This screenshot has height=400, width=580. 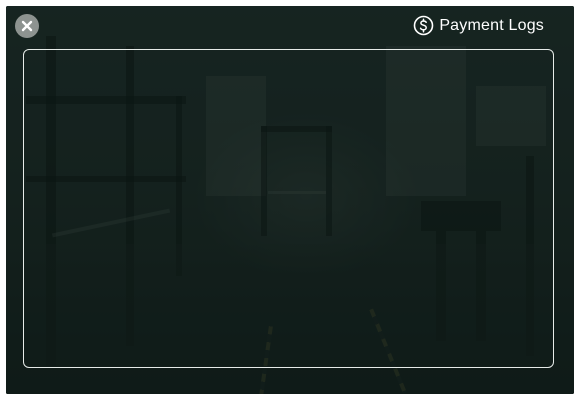 I want to click on modal-header: Payment Logs, so click(x=478, y=25).